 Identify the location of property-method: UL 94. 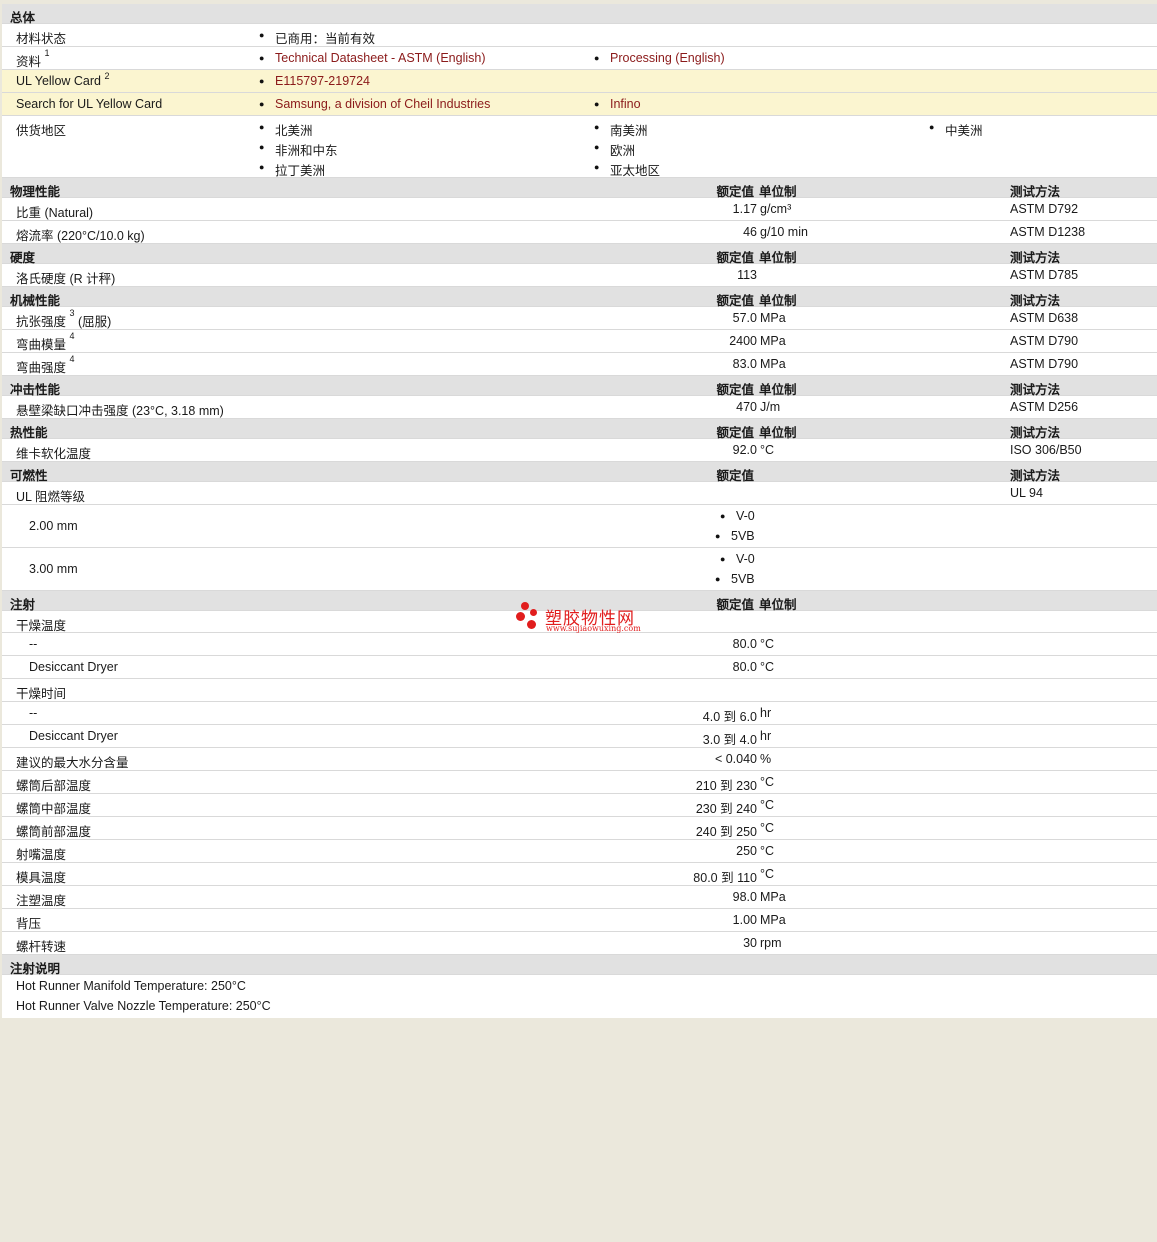
(1026, 493).